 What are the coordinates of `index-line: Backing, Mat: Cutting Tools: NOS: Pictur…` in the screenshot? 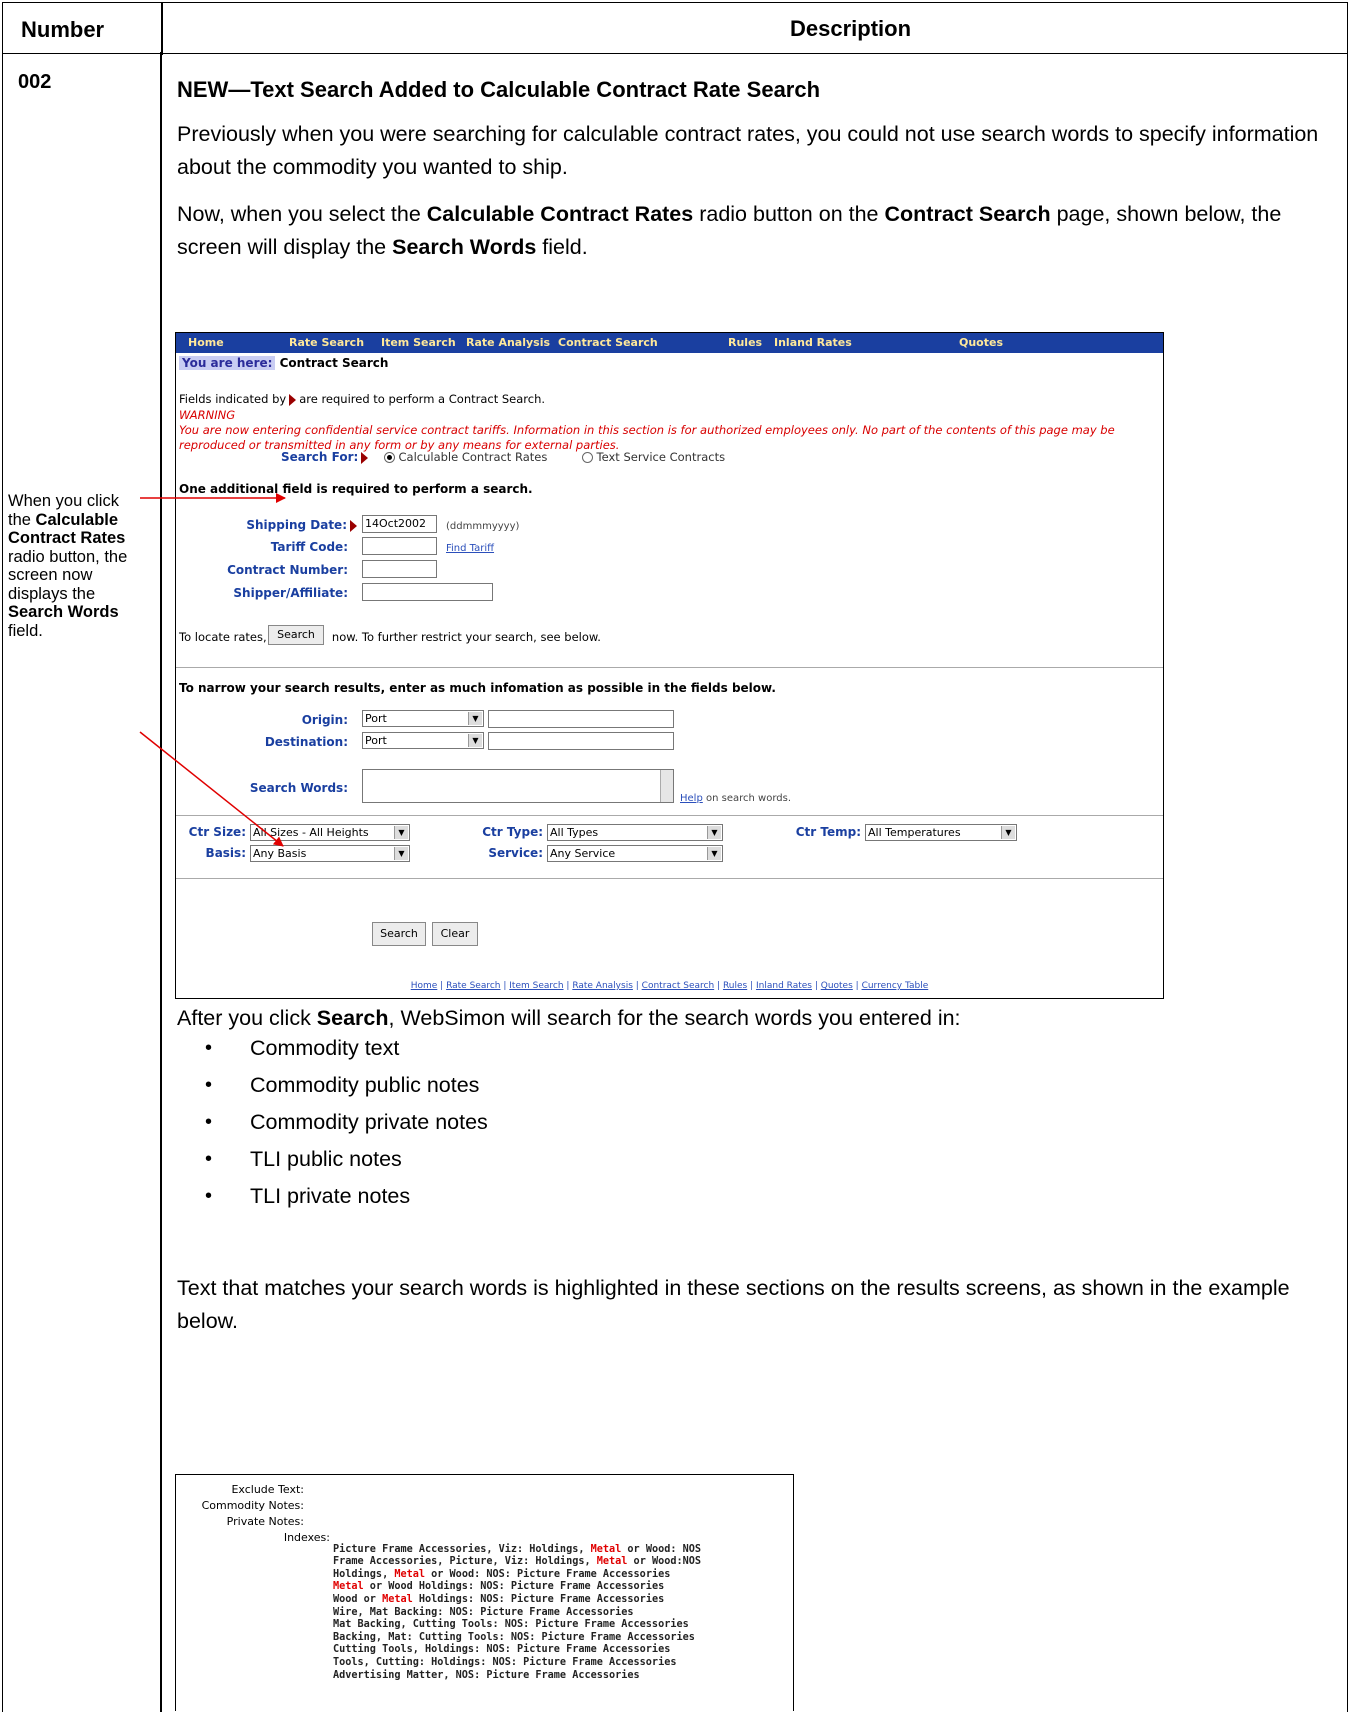 It's located at (514, 1637).